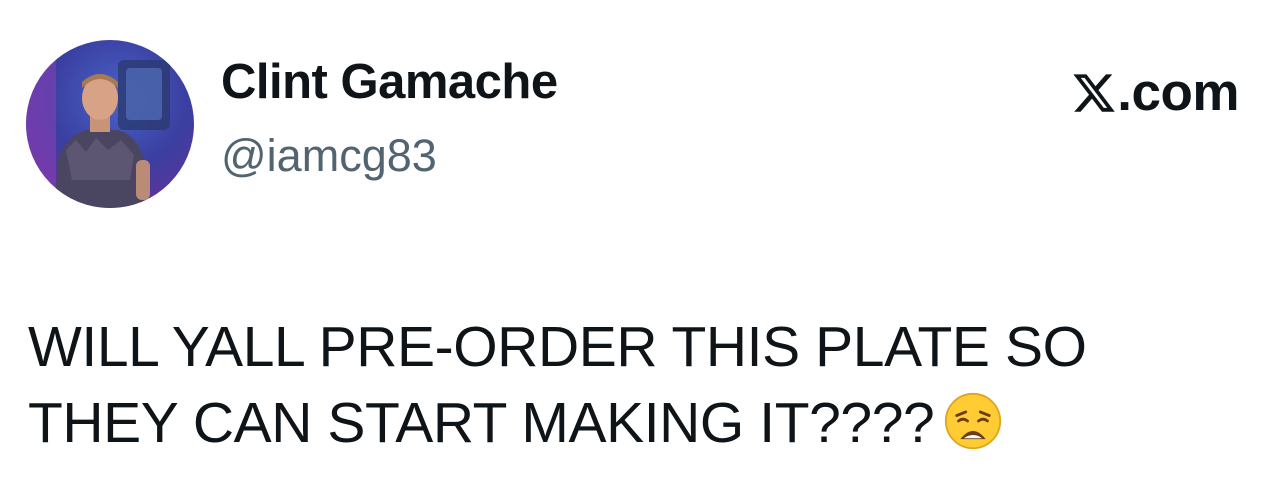  What do you see at coordinates (481, 423) in the screenshot?
I see `tweet-text-line-2-content: THEY CAN START MAKING IT????` at bounding box center [481, 423].